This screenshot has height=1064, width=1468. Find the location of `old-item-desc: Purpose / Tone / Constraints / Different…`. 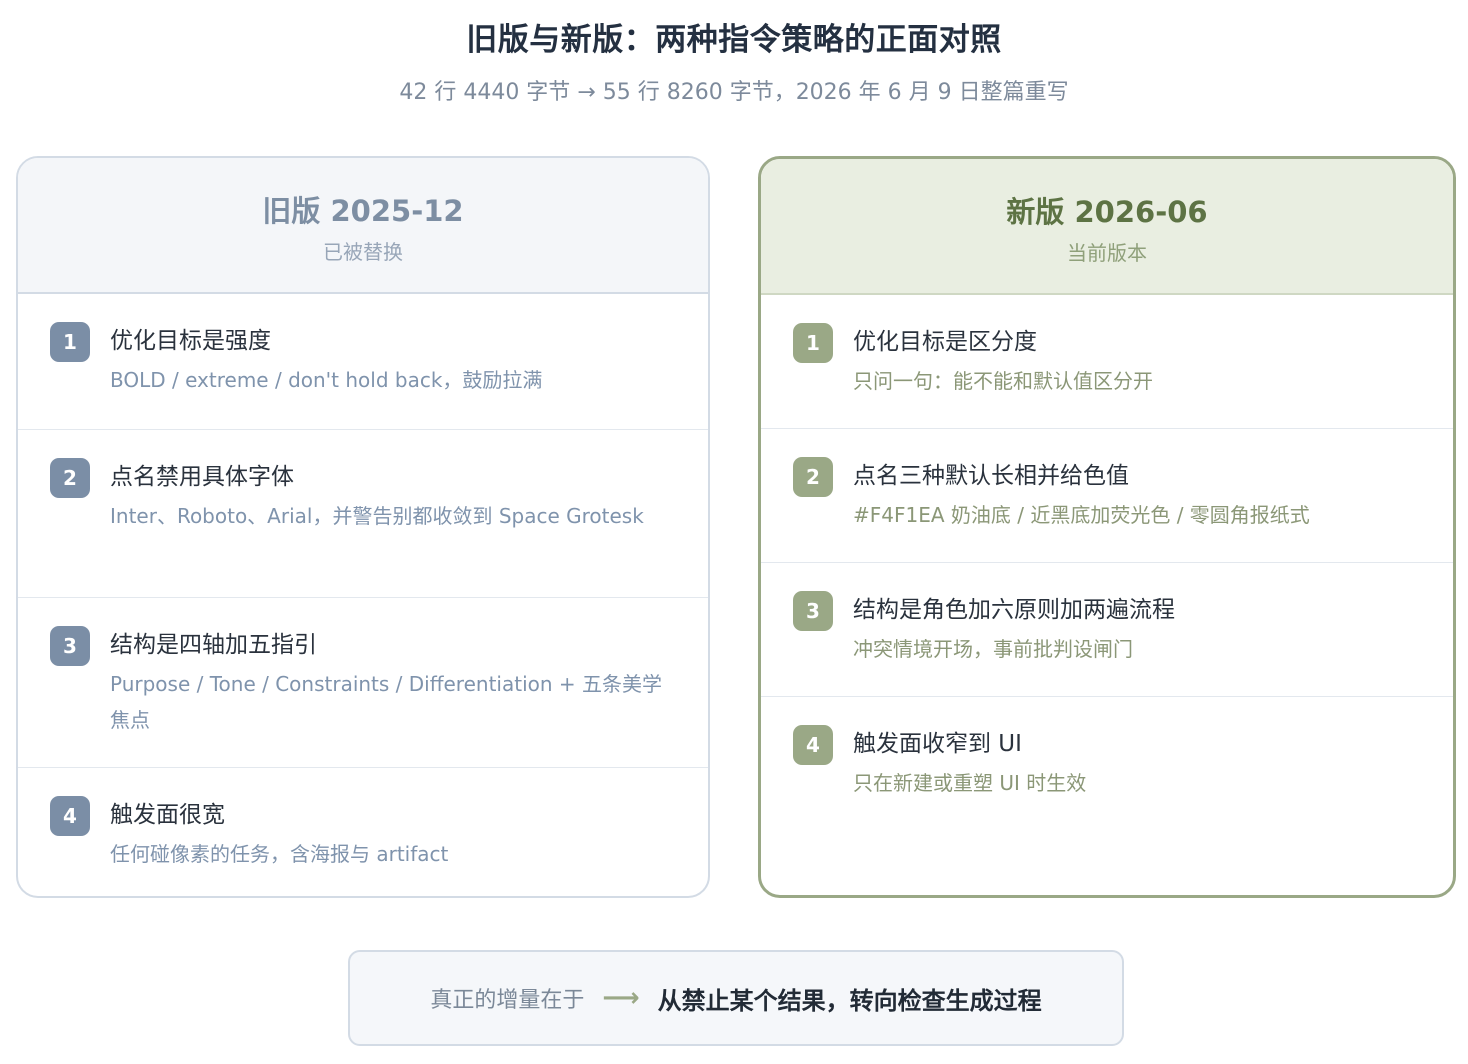

old-item-desc: Purpose / Tone / Constraints / Different… is located at coordinates (386, 702).